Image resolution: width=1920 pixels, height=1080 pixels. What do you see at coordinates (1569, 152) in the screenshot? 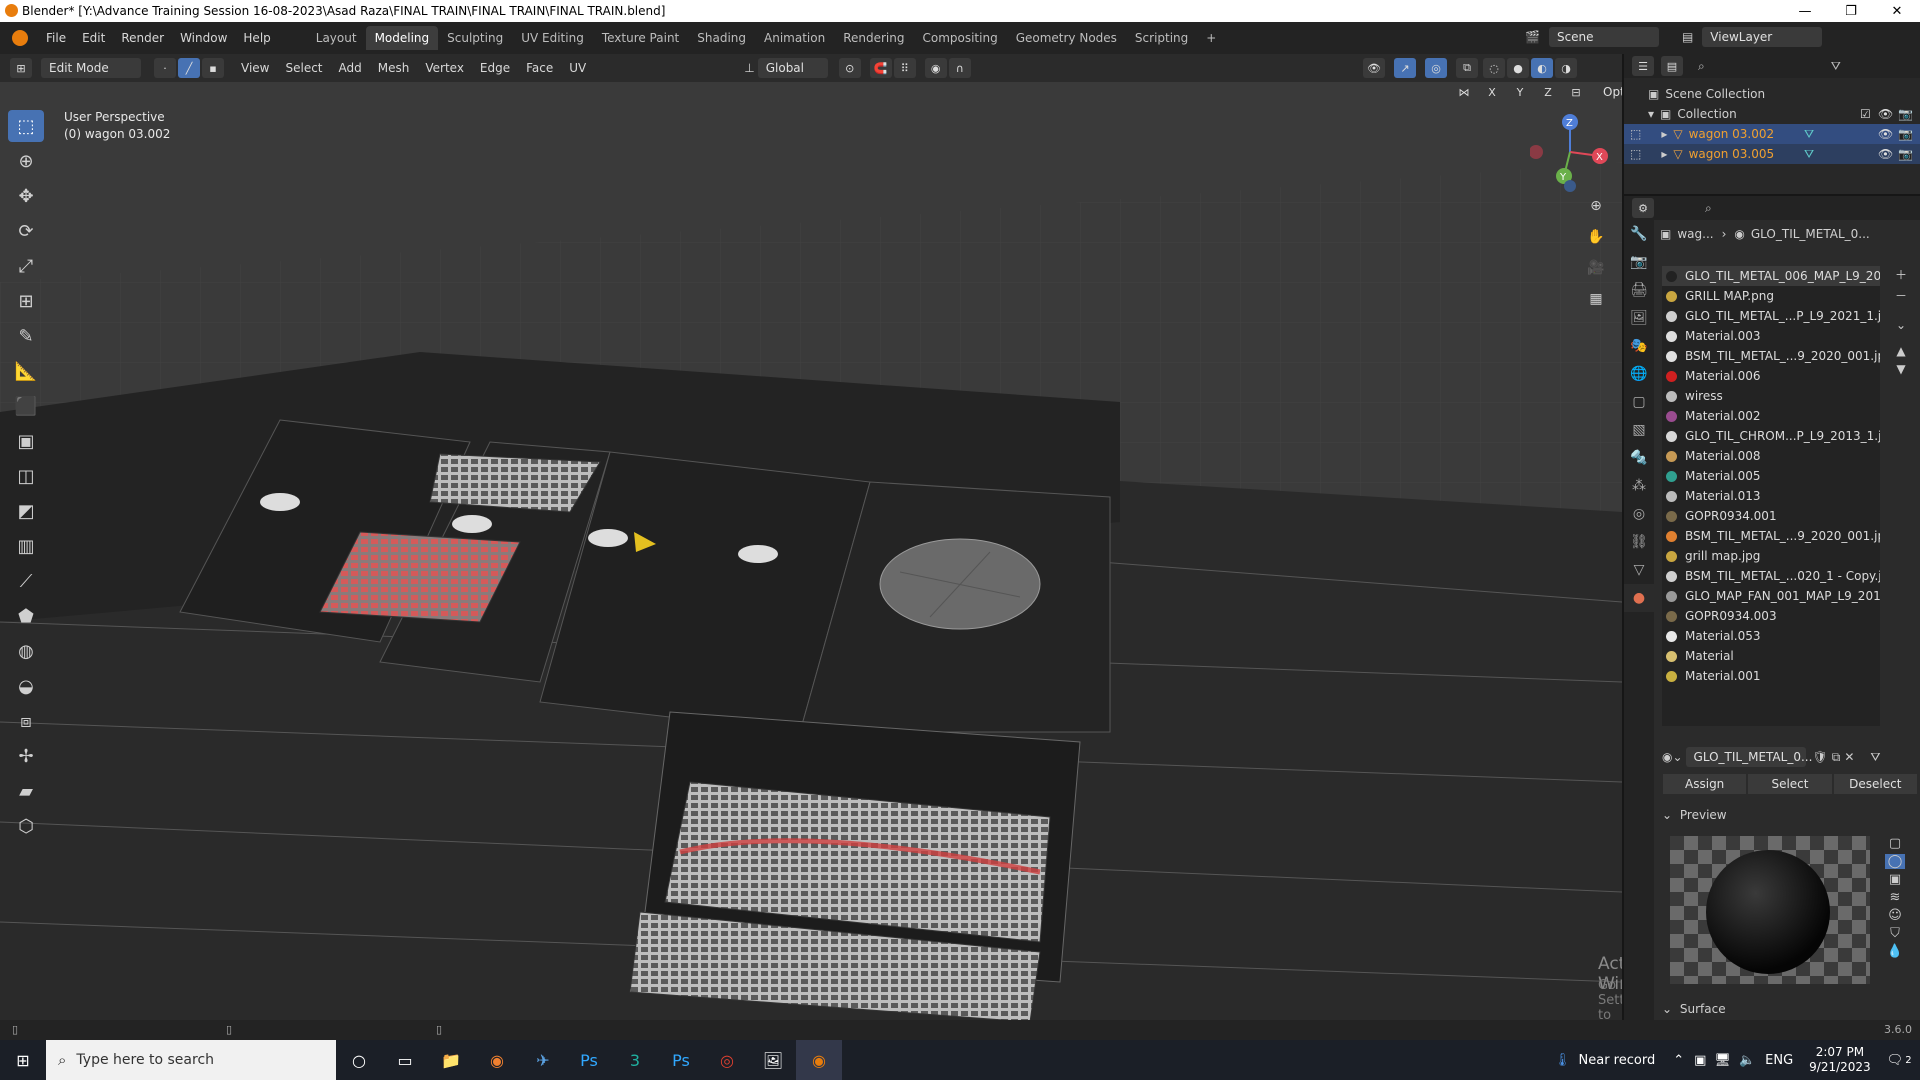
I see `navigation-gizmo: Z X Y` at bounding box center [1569, 152].